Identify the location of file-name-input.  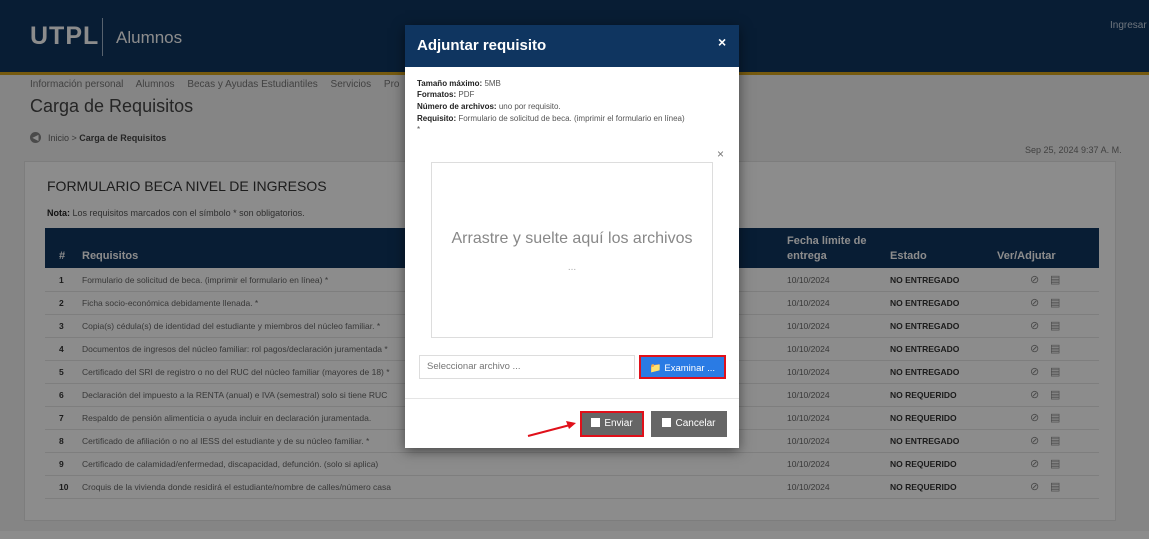
(527, 367).